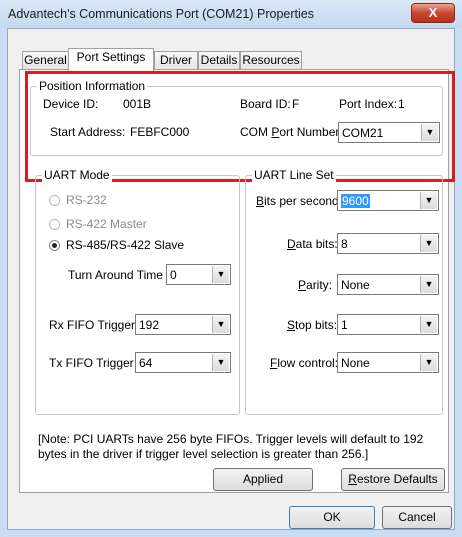  I want to click on tx-fifo-trigger-select: 64 ▼, so click(183, 362).